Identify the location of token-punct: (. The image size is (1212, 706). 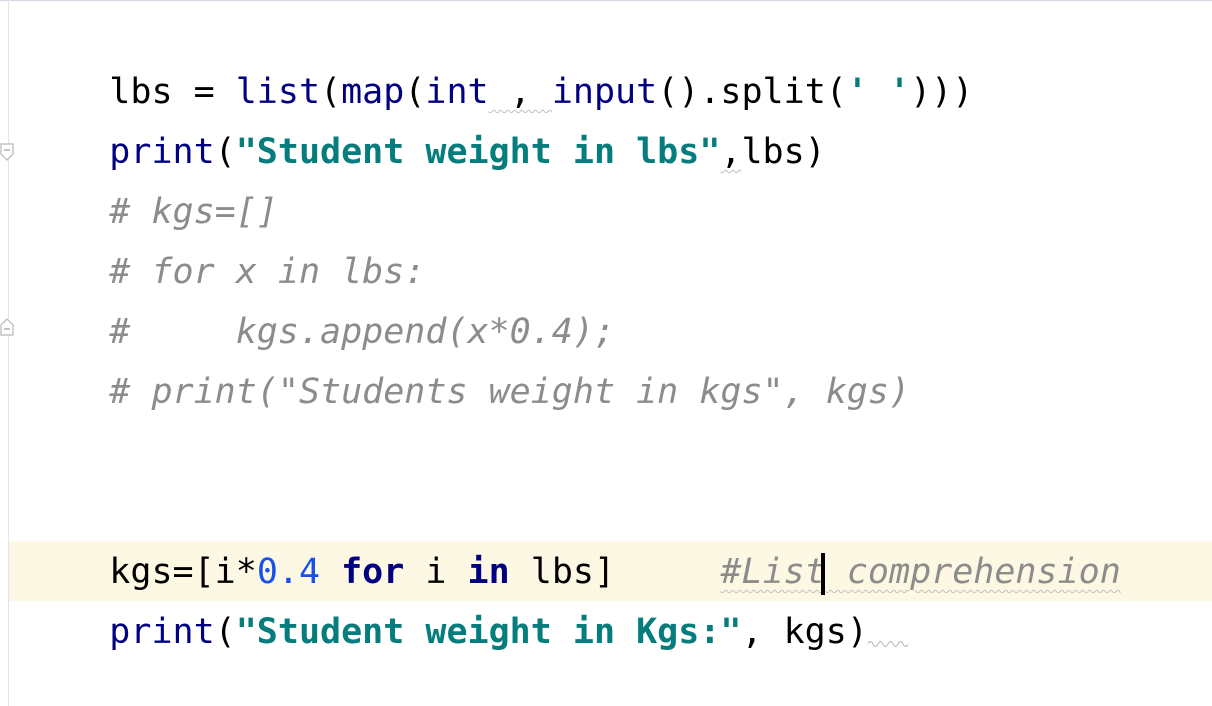
(225, 632).